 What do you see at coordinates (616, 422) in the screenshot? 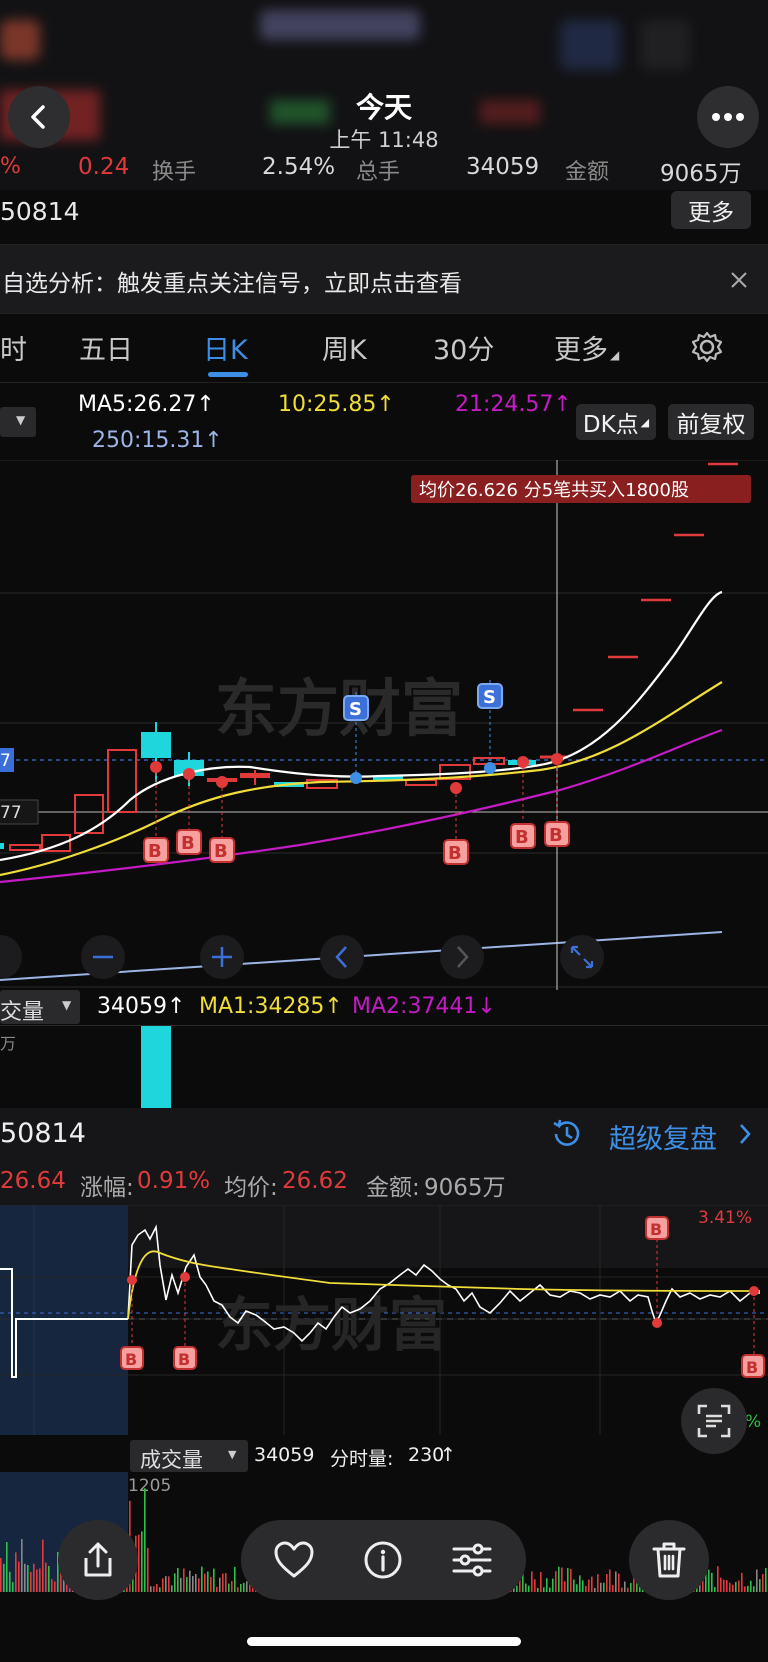
I see `dk-point-button: DK点 ◢` at bounding box center [616, 422].